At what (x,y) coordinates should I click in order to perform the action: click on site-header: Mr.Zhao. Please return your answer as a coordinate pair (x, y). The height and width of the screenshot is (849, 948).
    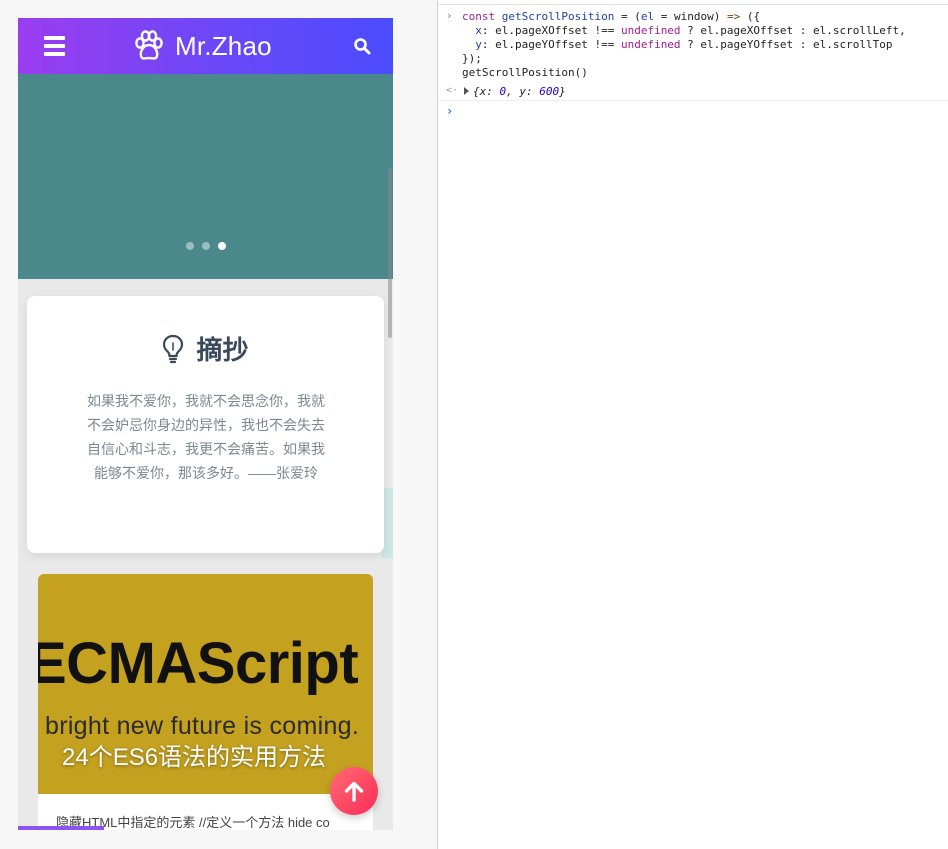
    Looking at the image, I should click on (205, 46).